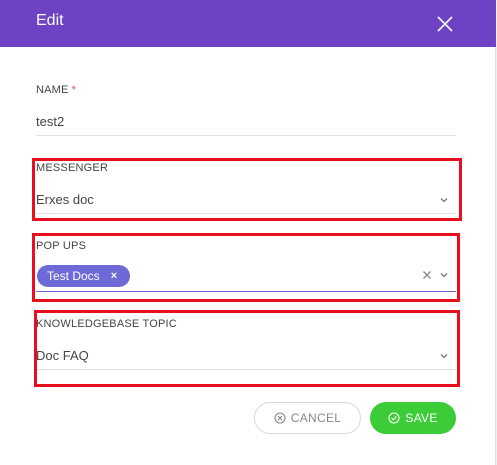  What do you see at coordinates (394, 418) in the screenshot?
I see `check-circle-icon` at bounding box center [394, 418].